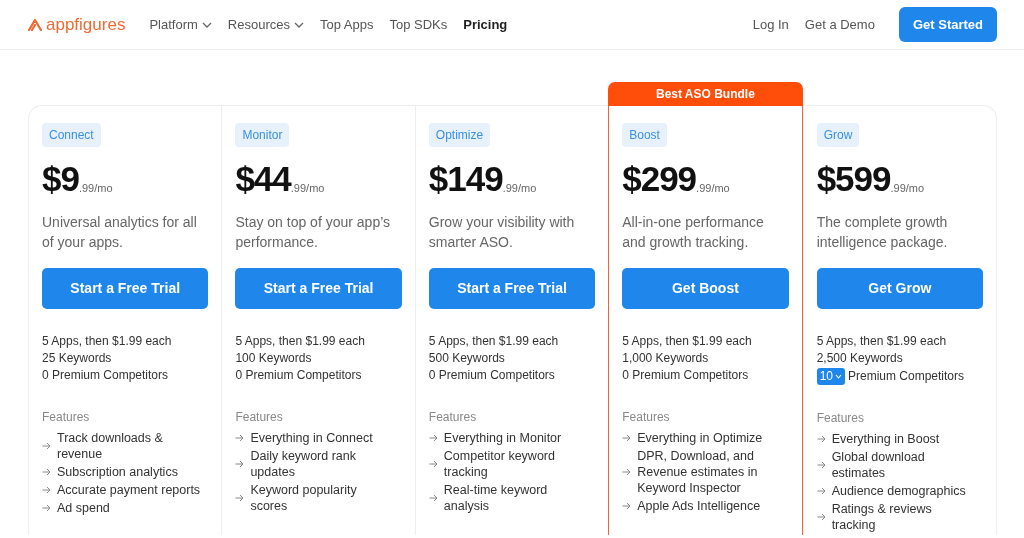  What do you see at coordinates (502, 232) in the screenshot?
I see `plan-description: Grow your visibility with smarter ASO.` at bounding box center [502, 232].